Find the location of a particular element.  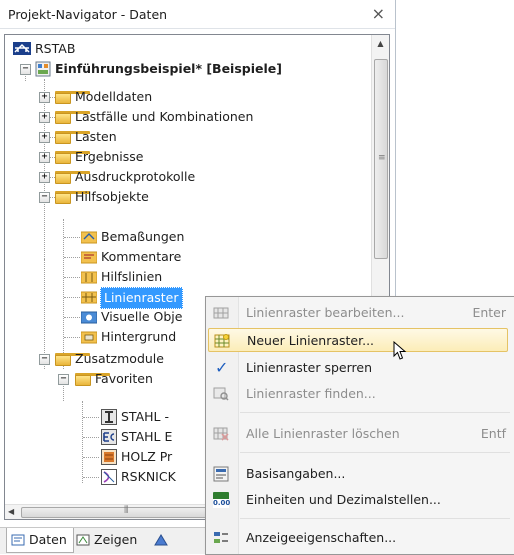

close-icon: × is located at coordinates (378, 13).